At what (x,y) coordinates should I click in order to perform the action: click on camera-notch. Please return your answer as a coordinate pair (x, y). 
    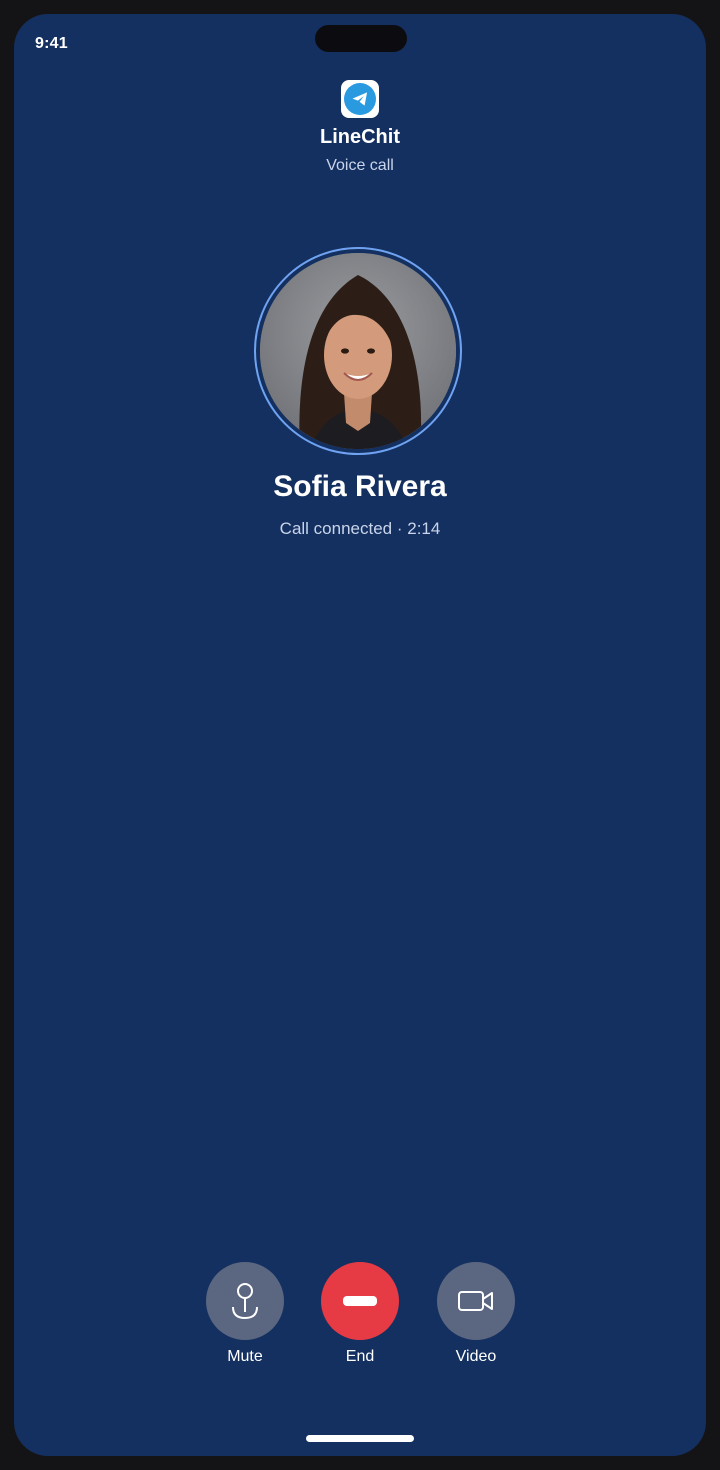
    Looking at the image, I should click on (361, 38).